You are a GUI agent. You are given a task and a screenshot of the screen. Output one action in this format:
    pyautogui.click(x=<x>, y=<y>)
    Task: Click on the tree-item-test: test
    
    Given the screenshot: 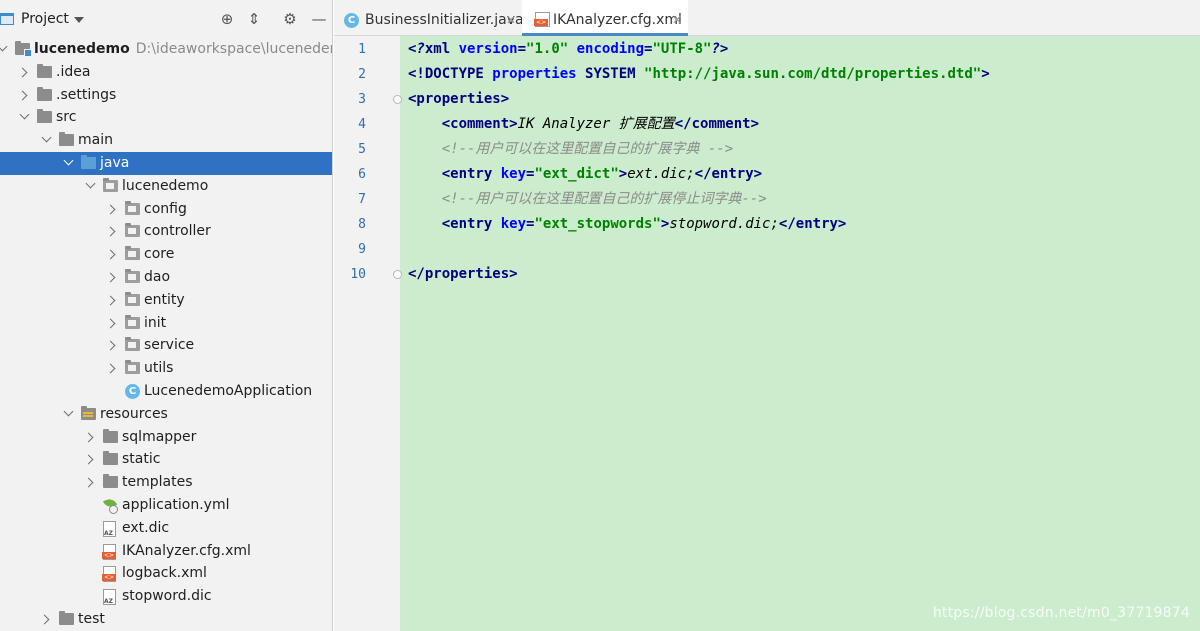 What is the action you would take?
    pyautogui.click(x=166, y=619)
    